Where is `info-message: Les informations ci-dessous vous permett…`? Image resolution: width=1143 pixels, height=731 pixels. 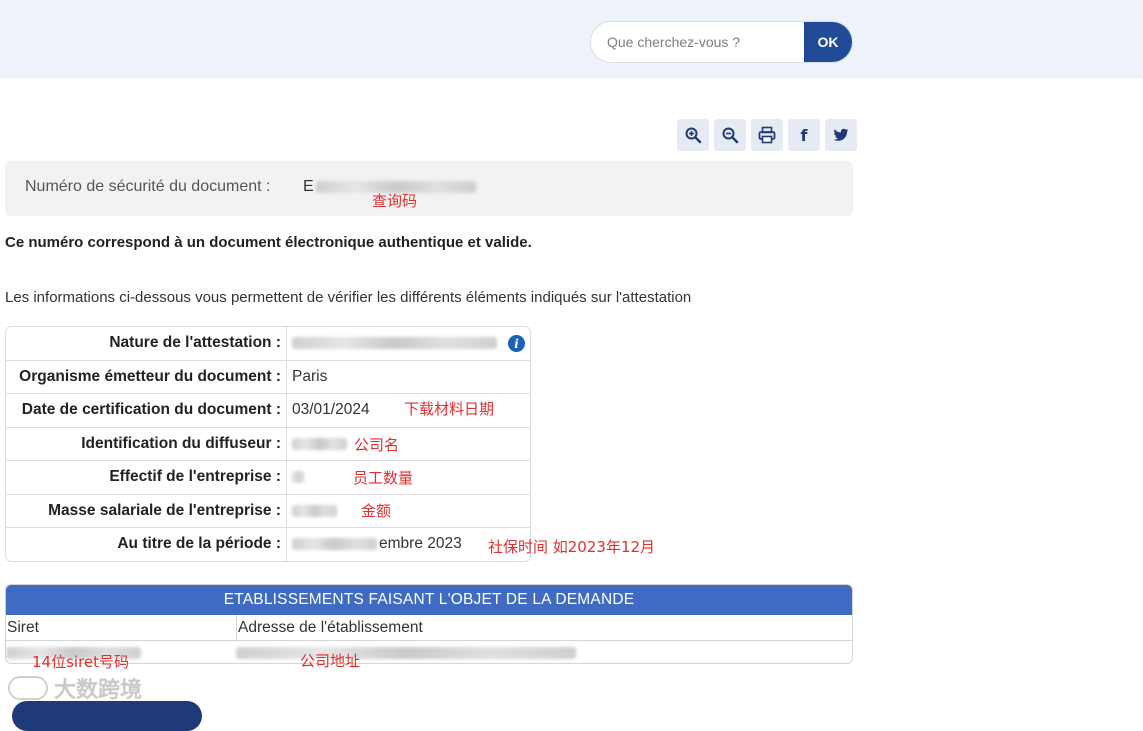 info-message: Les informations ci-dessous vous permett… is located at coordinates (348, 297).